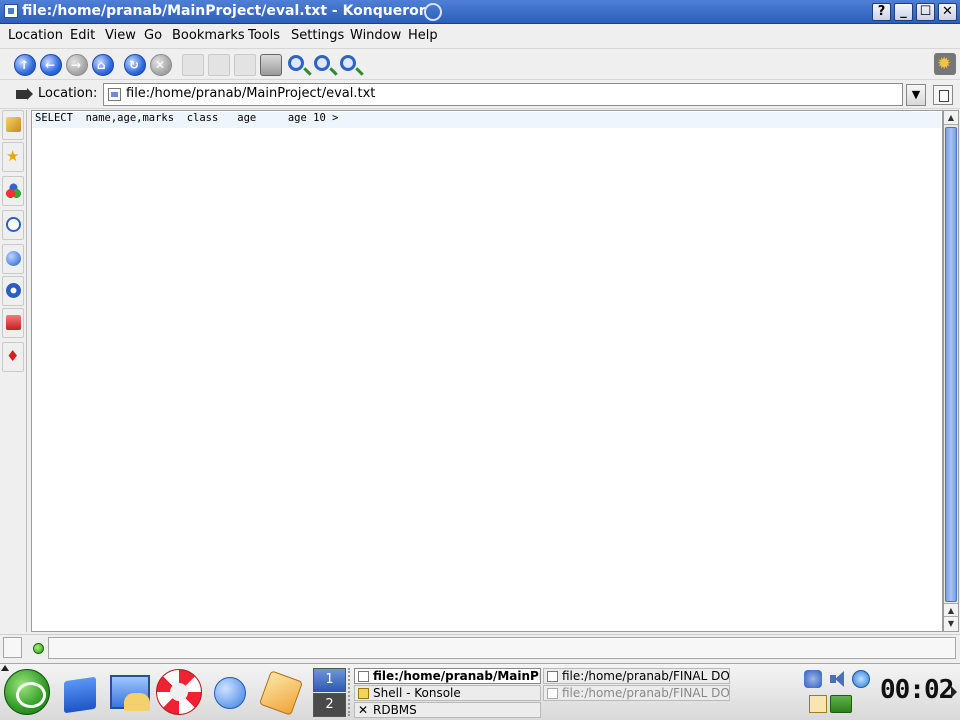 Image resolution: width=960 pixels, height=720 pixels. Describe the element at coordinates (841, 704) in the screenshot. I see `display-tray-icon` at that location.